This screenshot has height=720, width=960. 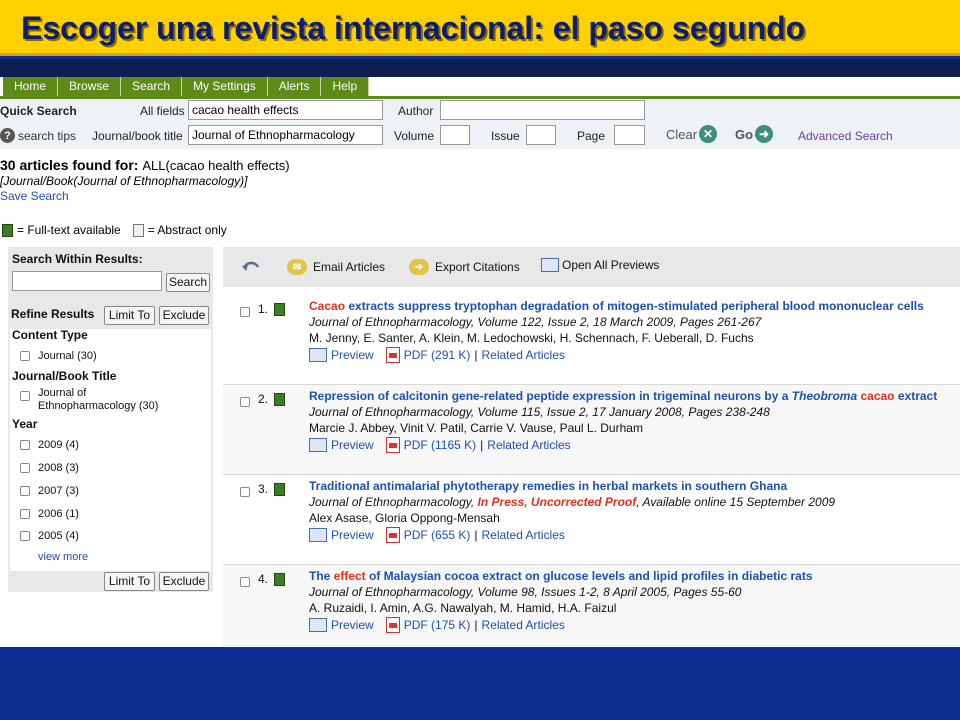 What do you see at coordinates (31, 86) in the screenshot?
I see `nav-home: Home` at bounding box center [31, 86].